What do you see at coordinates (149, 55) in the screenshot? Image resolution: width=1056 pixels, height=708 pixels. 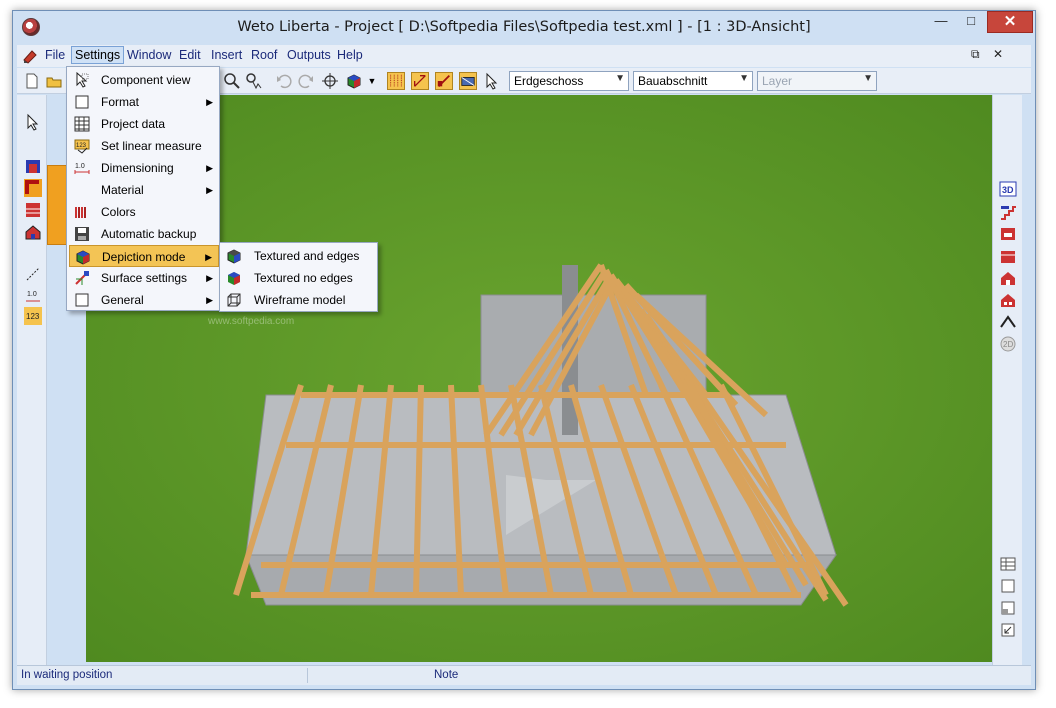 I see `menu-window: Window` at bounding box center [149, 55].